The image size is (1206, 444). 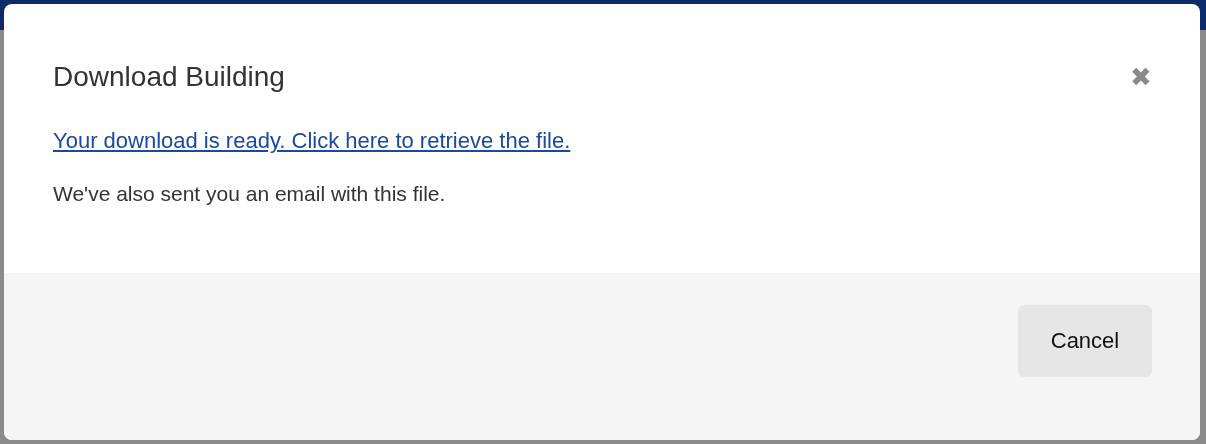 What do you see at coordinates (169, 77) in the screenshot?
I see `dialog-title: Download Building` at bounding box center [169, 77].